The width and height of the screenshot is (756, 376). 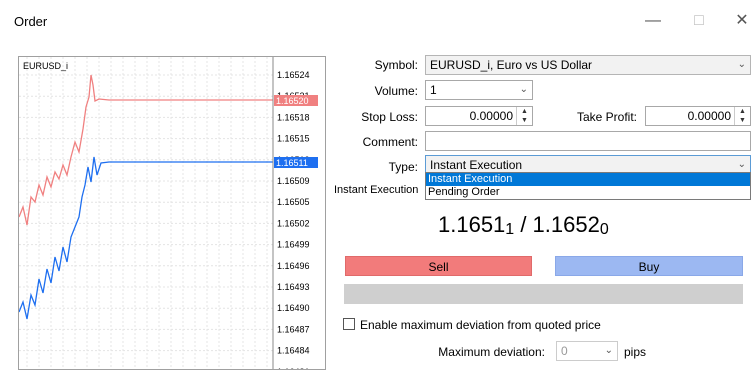 I want to click on stoploss-input: 0.00000 ▲ ▼, so click(x=479, y=116).